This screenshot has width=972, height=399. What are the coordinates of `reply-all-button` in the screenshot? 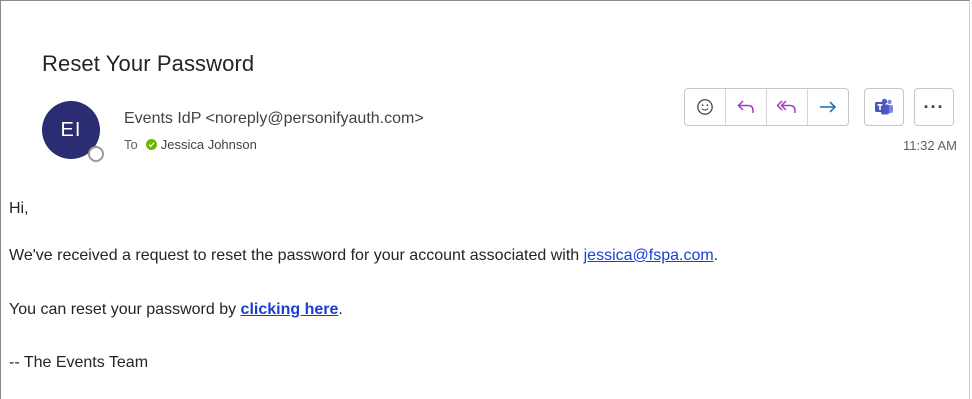 It's located at (787, 107).